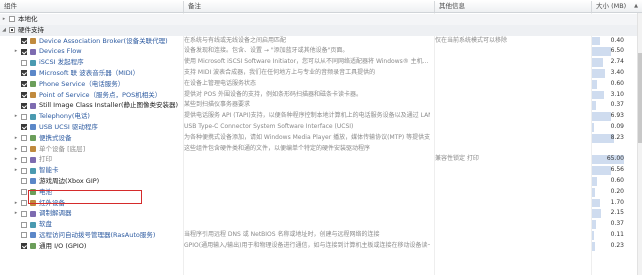  Describe the element at coordinates (639, 144) in the screenshot. I see `vertical-scrollbar` at that location.